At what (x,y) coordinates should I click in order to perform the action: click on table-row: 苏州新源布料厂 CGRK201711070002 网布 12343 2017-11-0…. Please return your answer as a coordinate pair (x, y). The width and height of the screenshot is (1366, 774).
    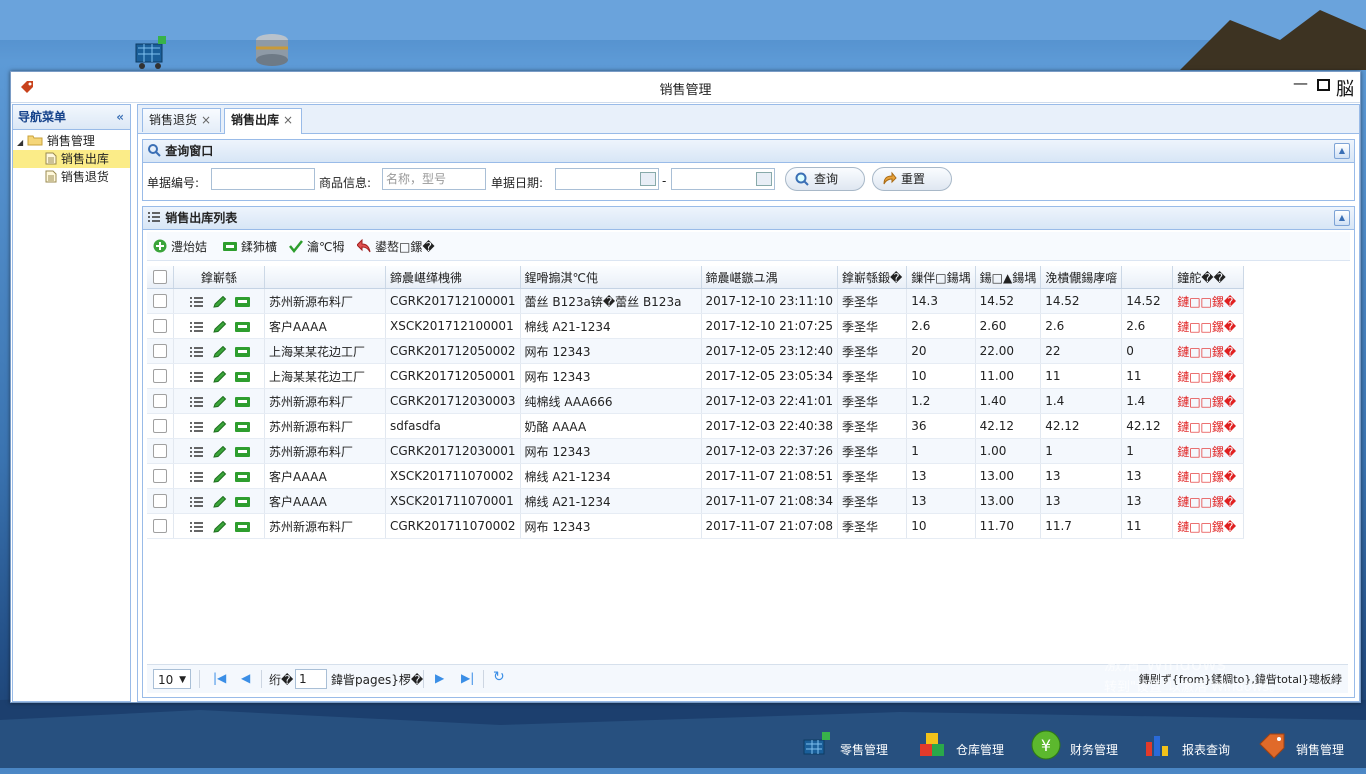
    Looking at the image, I should click on (696, 526).